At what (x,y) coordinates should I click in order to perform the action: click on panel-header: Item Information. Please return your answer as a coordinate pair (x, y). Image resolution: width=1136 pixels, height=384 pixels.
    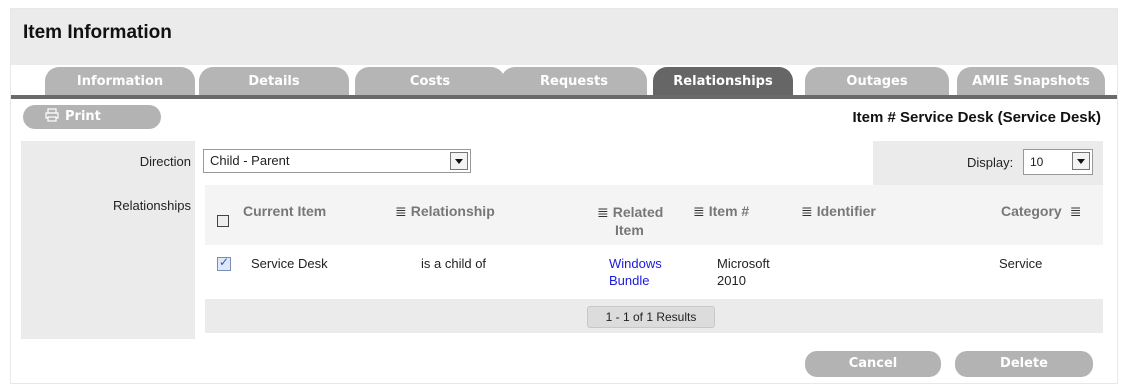
    Looking at the image, I should click on (564, 37).